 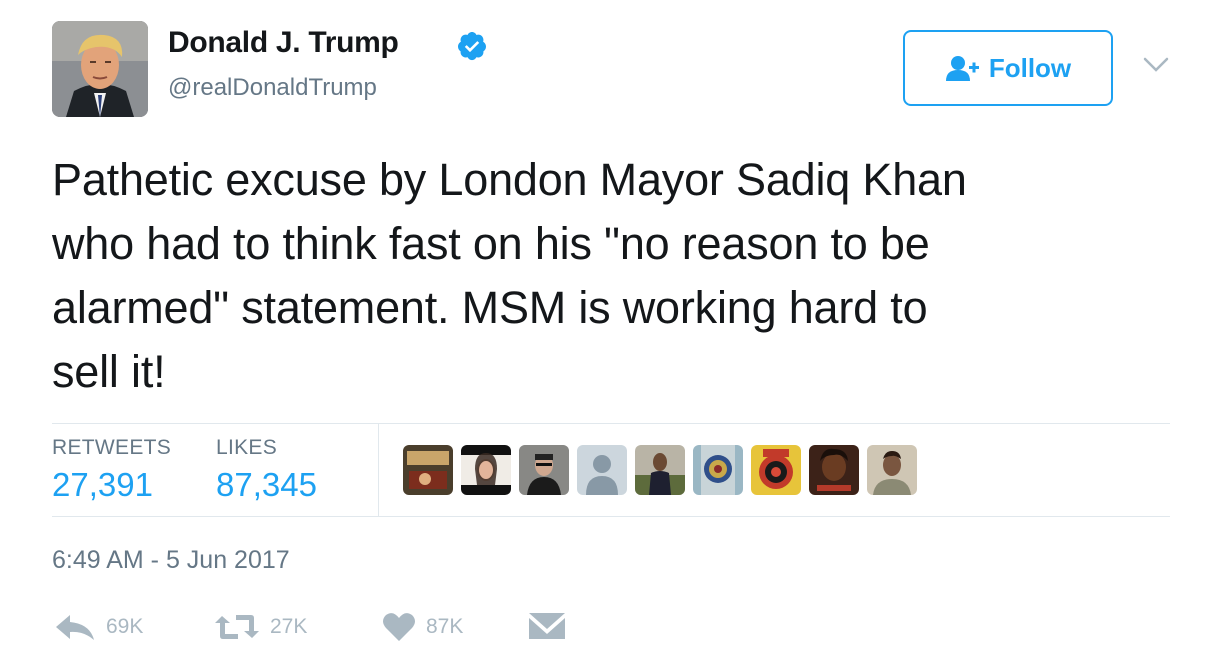 I want to click on reply-count: 69K, so click(x=125, y=626).